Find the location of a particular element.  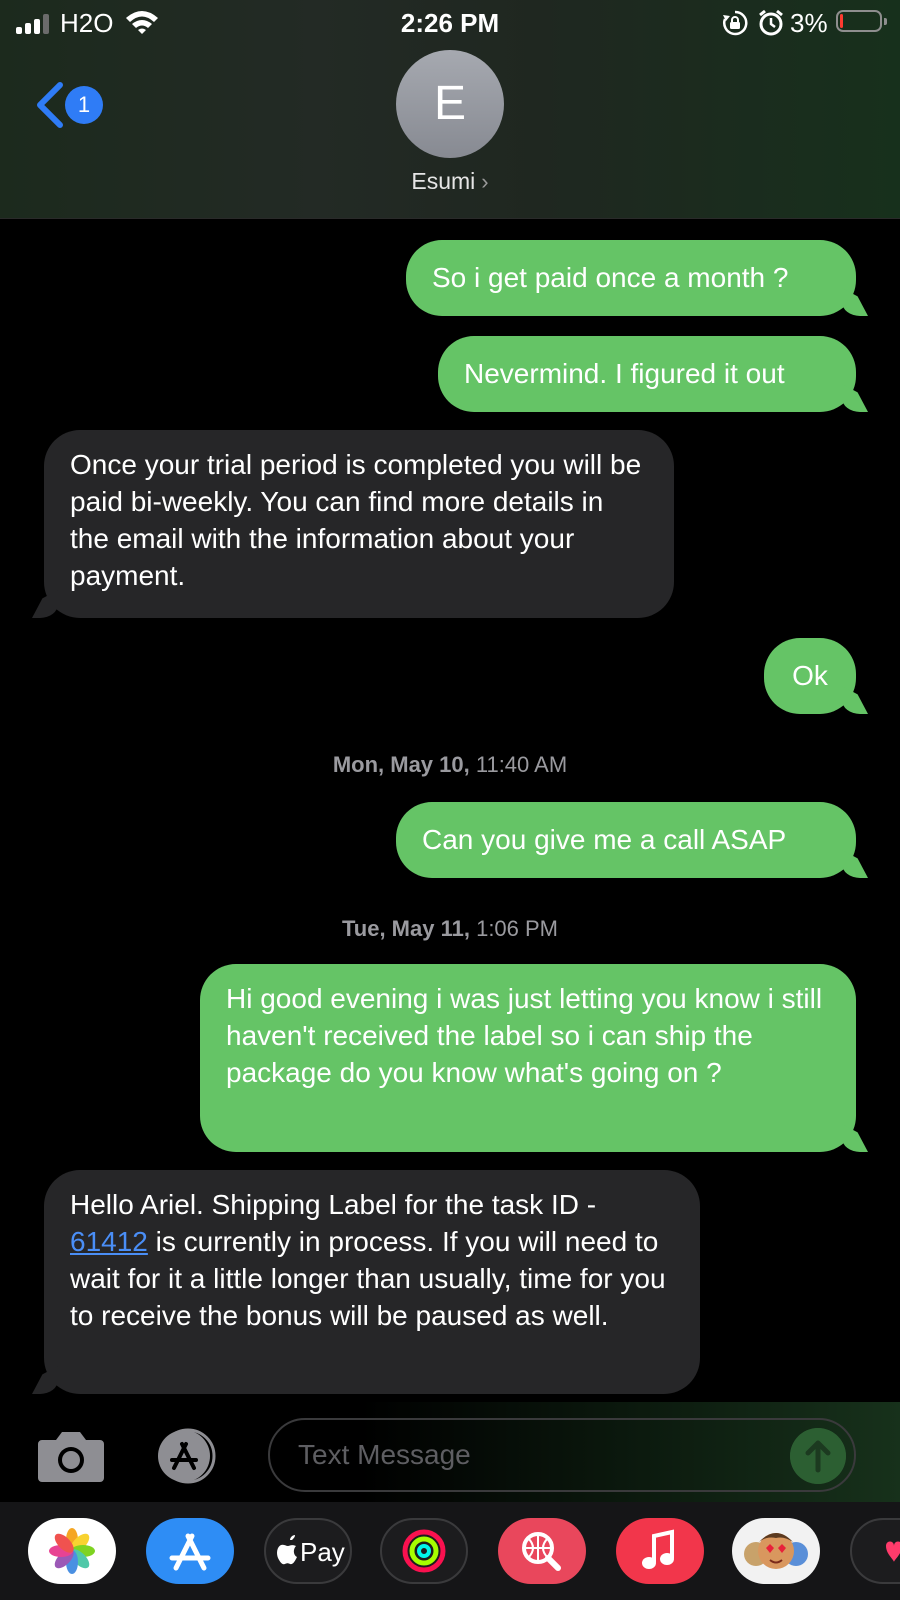

contact-avatar: E is located at coordinates (450, 104).